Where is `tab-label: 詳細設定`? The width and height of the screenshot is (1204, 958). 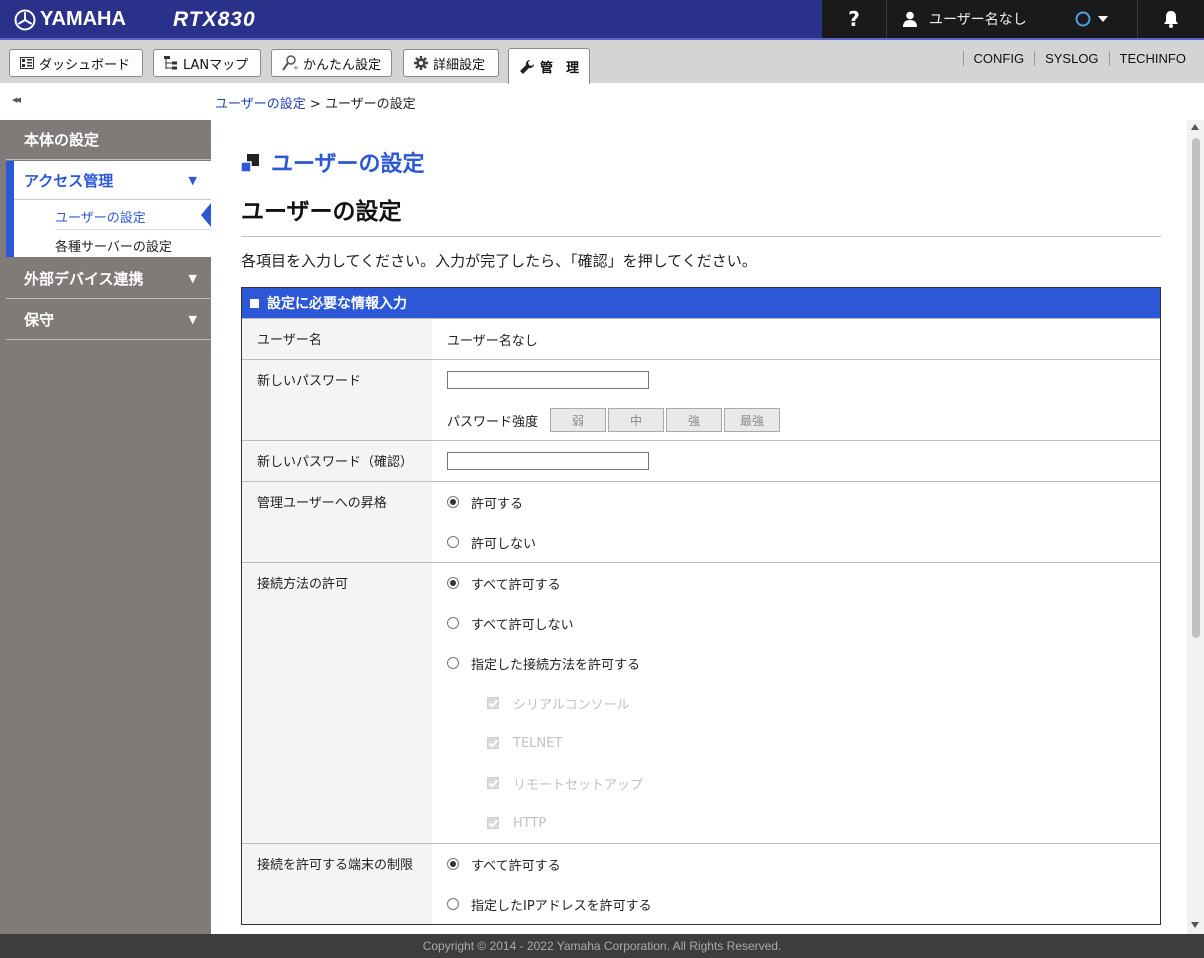 tab-label: 詳細設定 is located at coordinates (459, 65).